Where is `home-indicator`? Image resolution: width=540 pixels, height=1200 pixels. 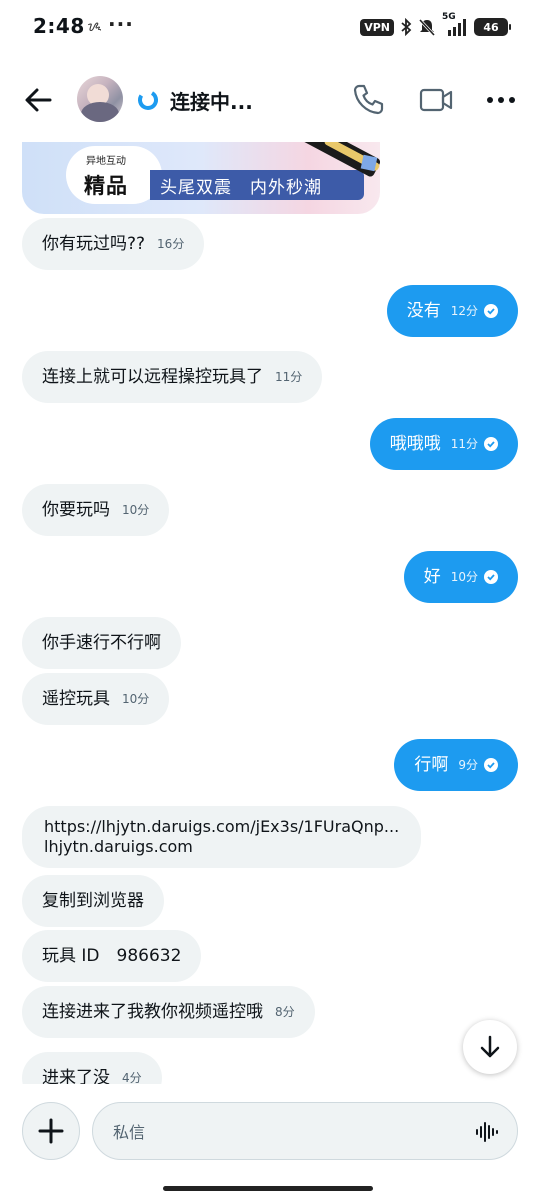
home-indicator is located at coordinates (268, 1188).